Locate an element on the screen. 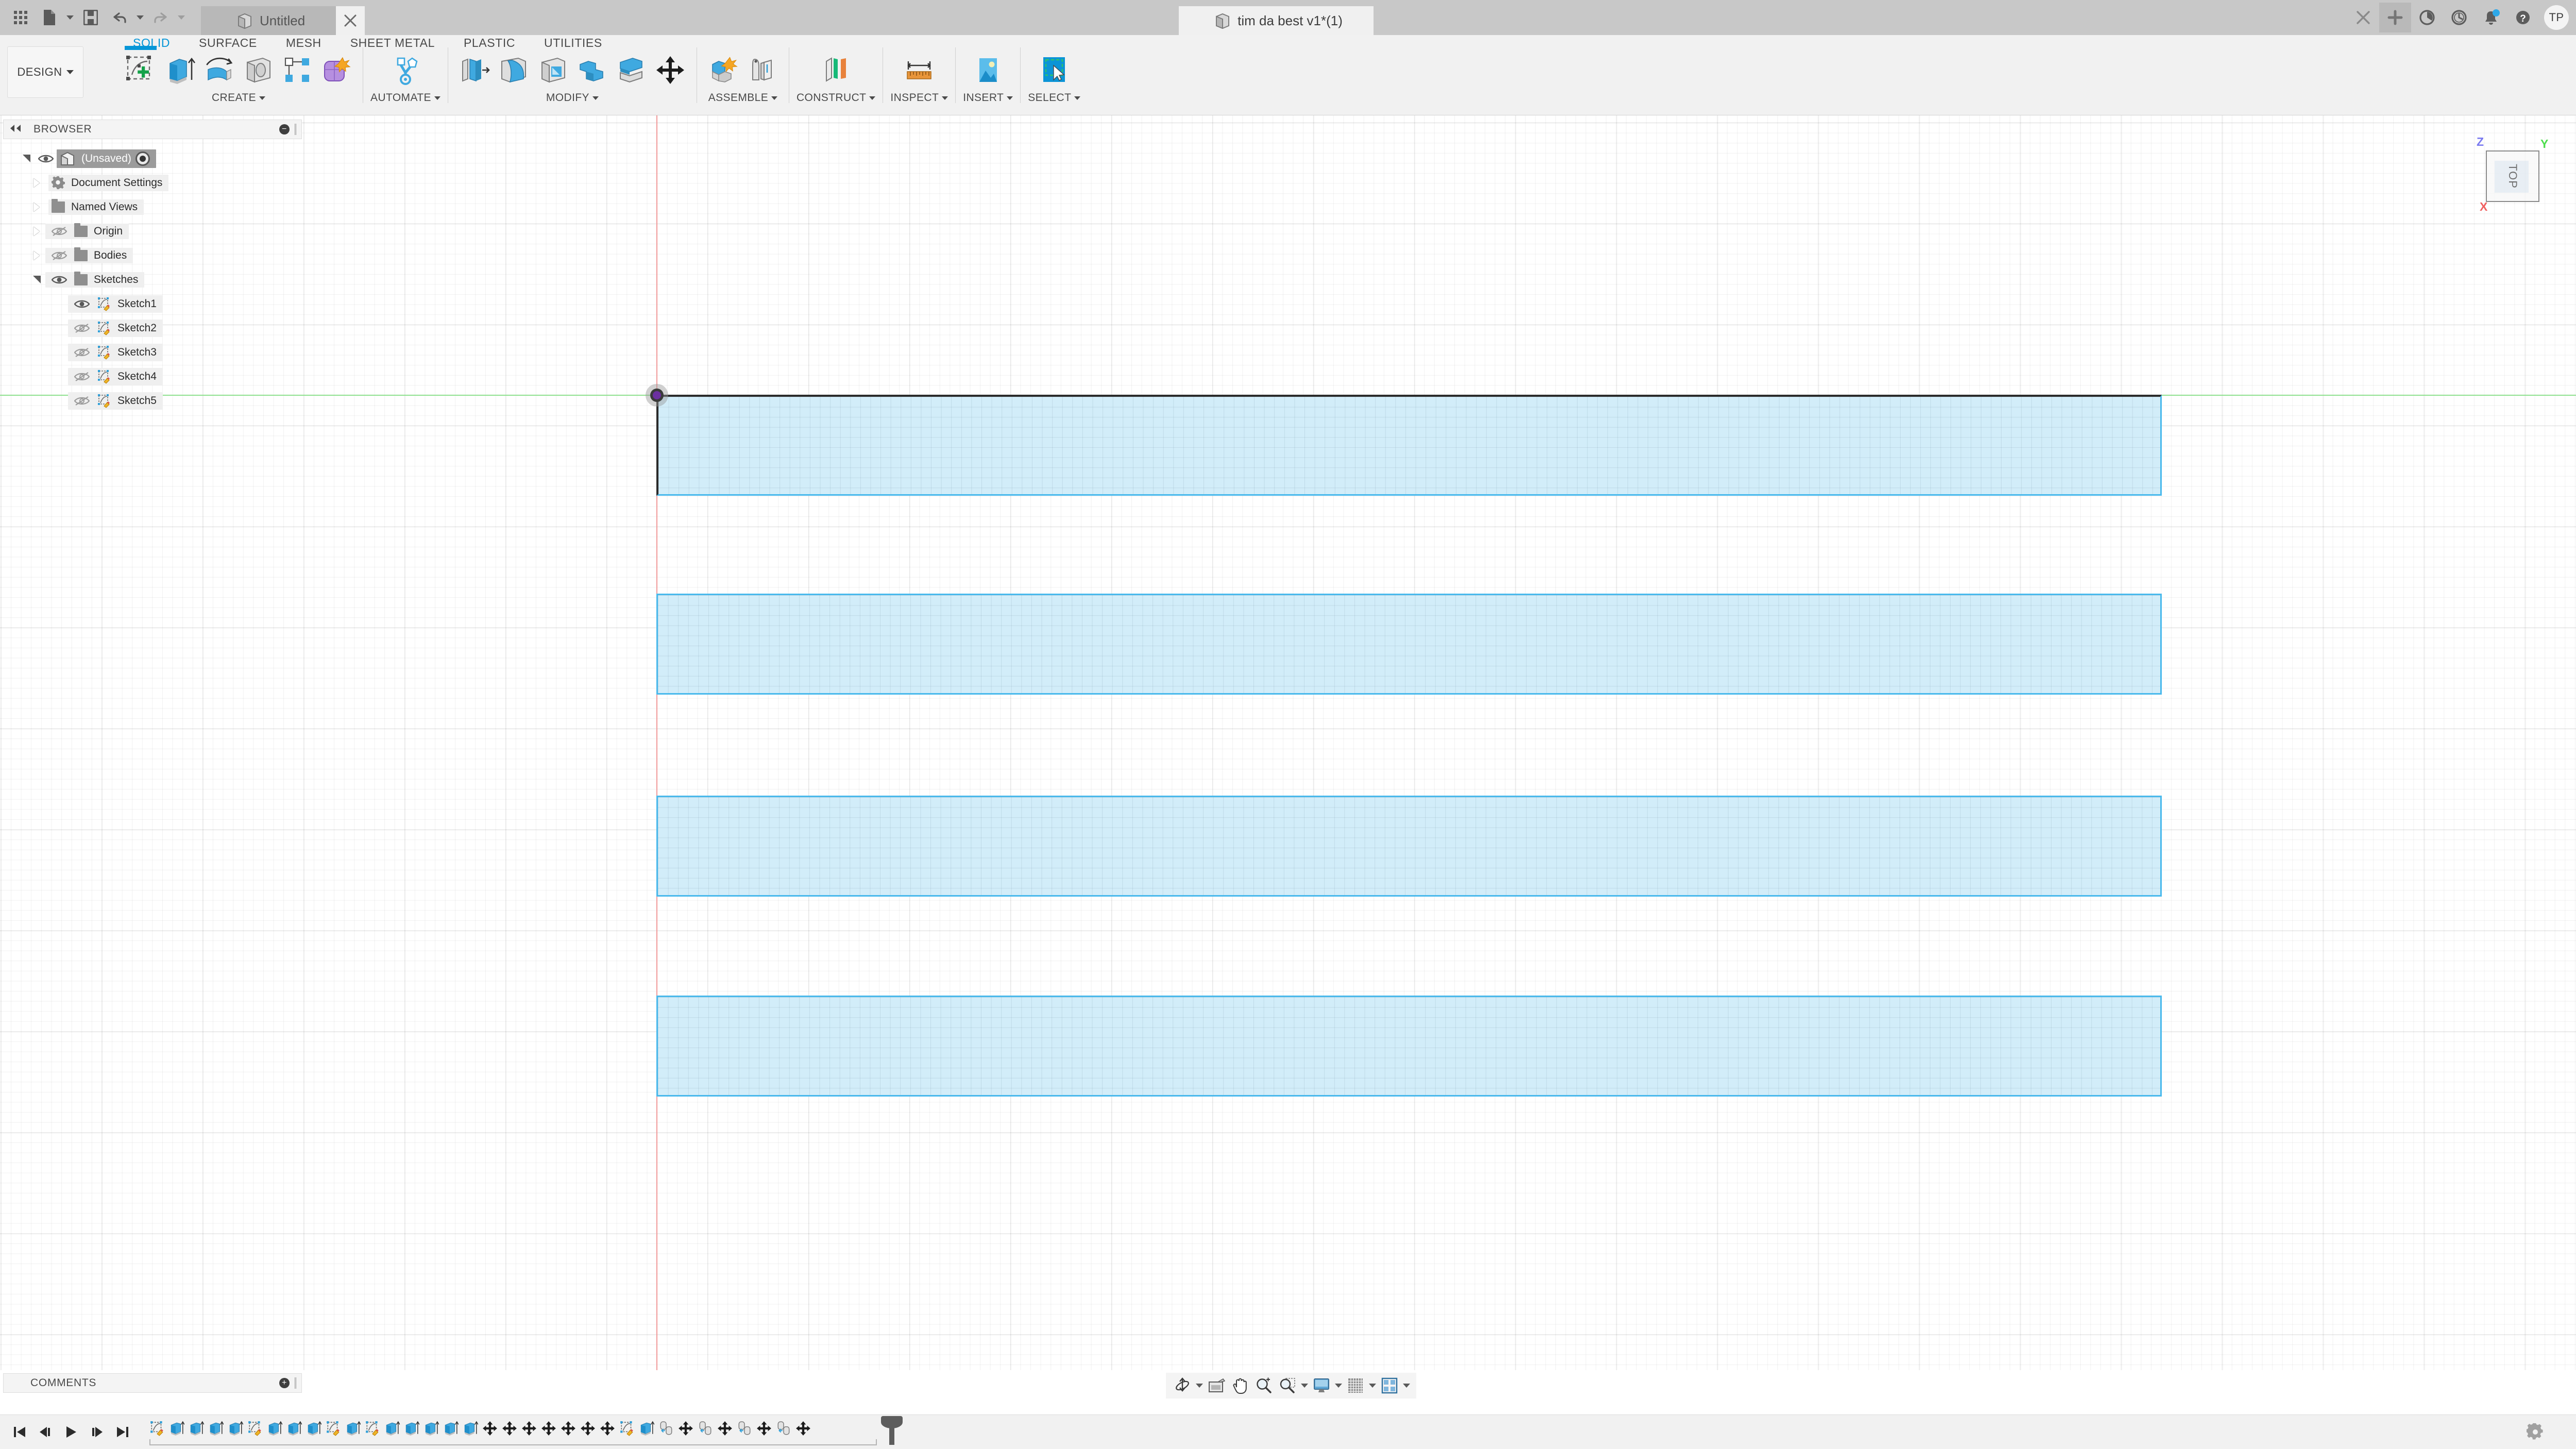 The image size is (2576, 1449). timeline-marker is located at coordinates (892, 1430).